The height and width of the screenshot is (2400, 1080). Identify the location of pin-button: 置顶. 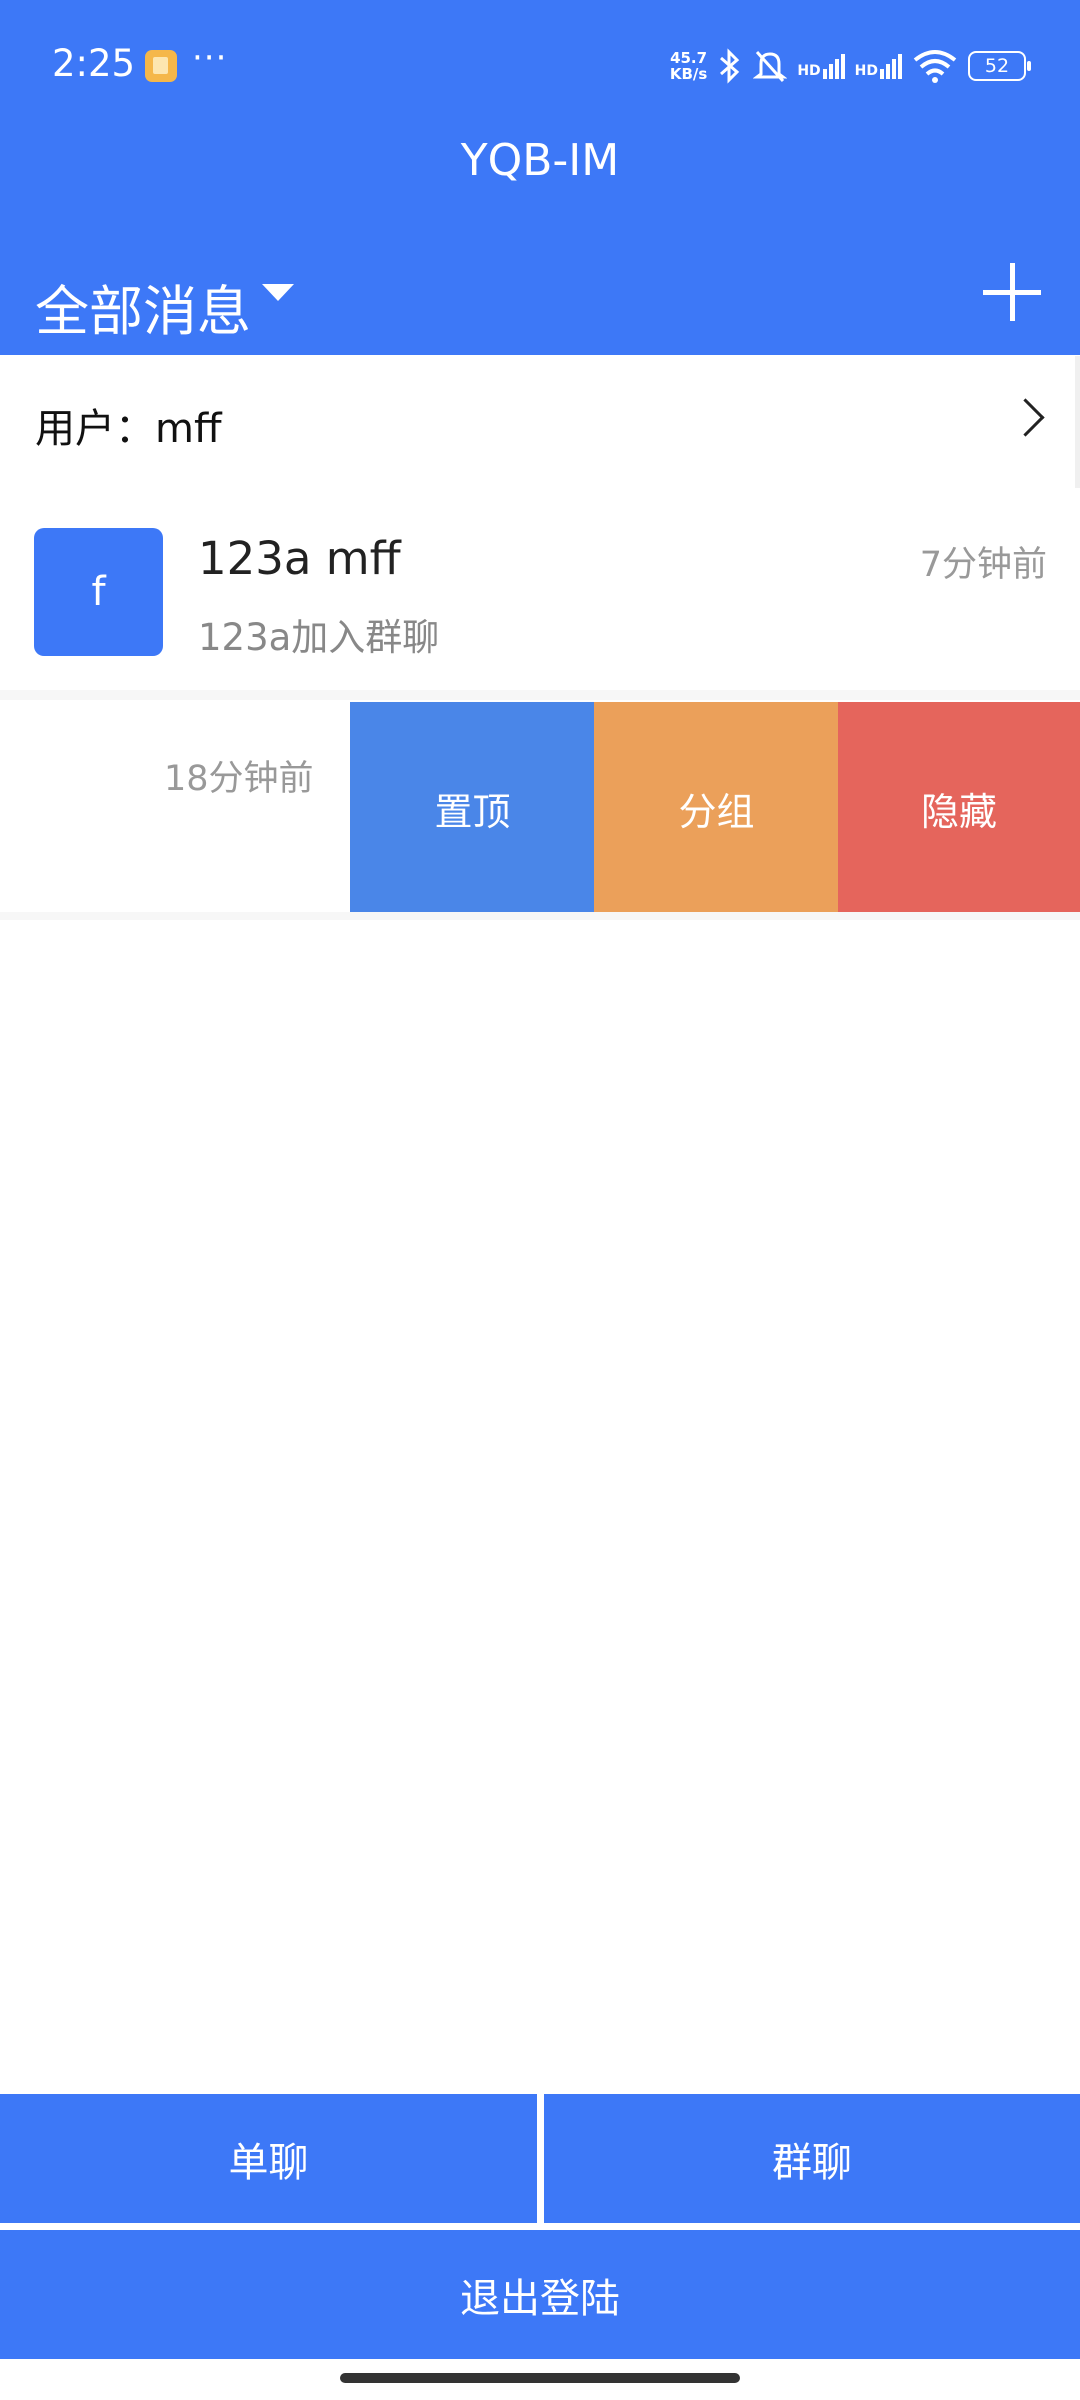
(472, 808).